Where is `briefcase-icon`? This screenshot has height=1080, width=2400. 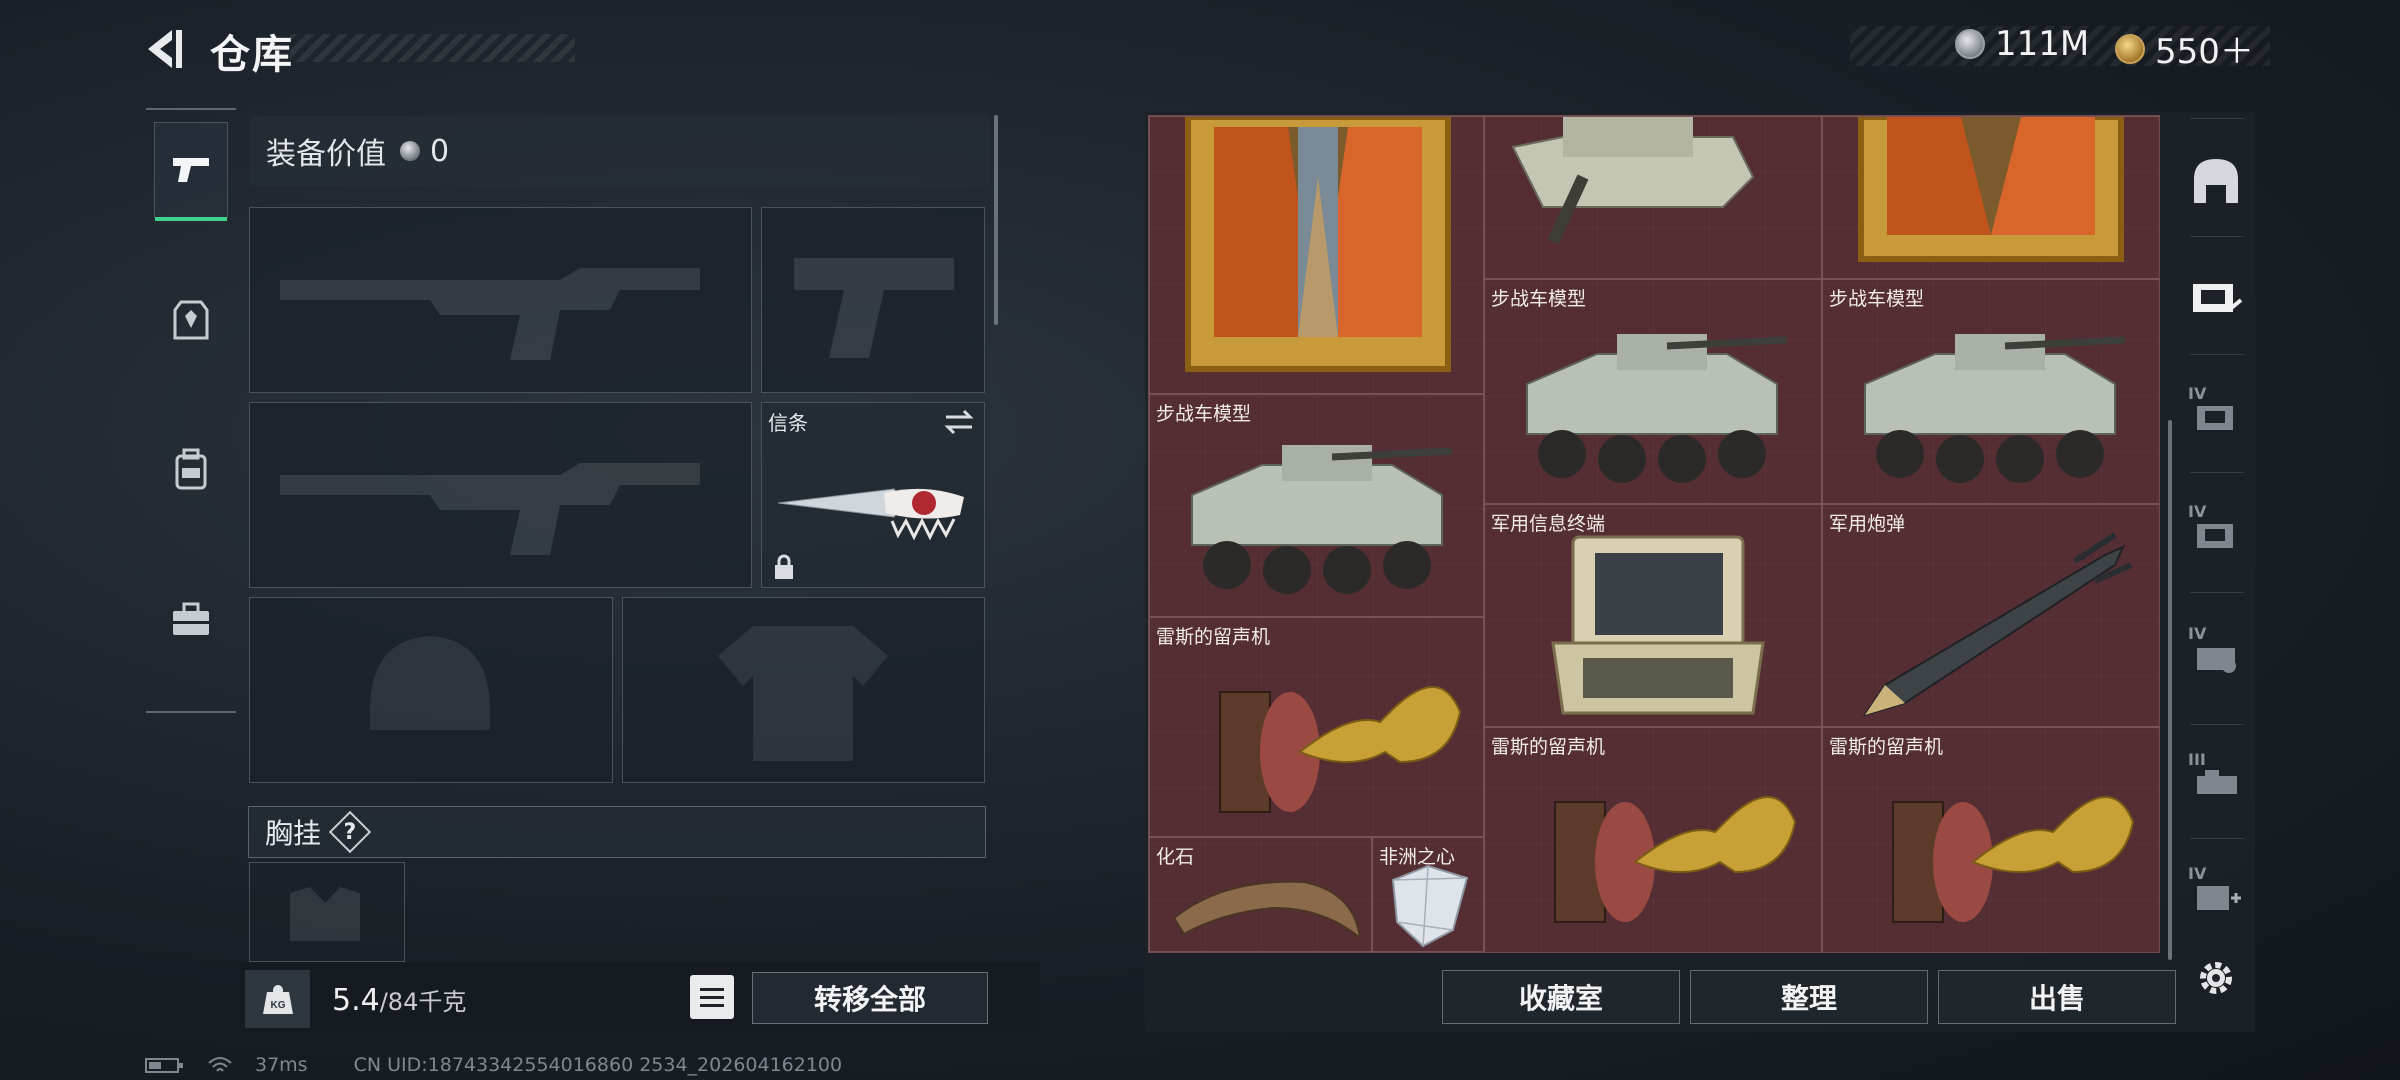 briefcase-icon is located at coordinates (191, 618).